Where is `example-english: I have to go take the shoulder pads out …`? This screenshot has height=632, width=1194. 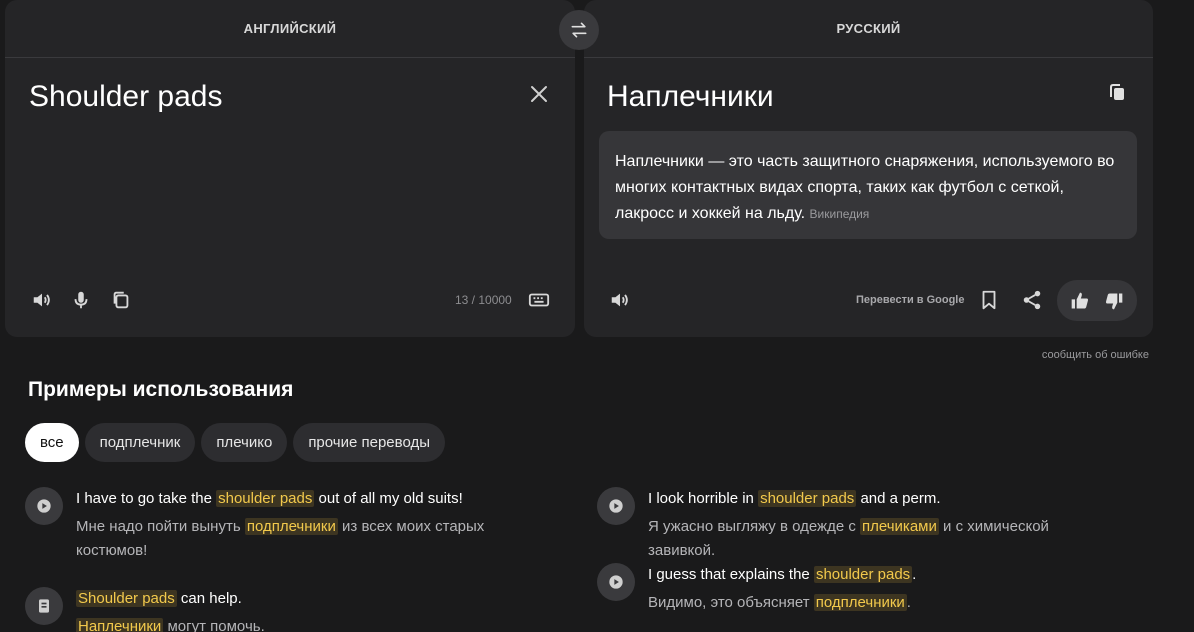 example-english: I have to go take the shoulder pads out … is located at coordinates (269, 498).